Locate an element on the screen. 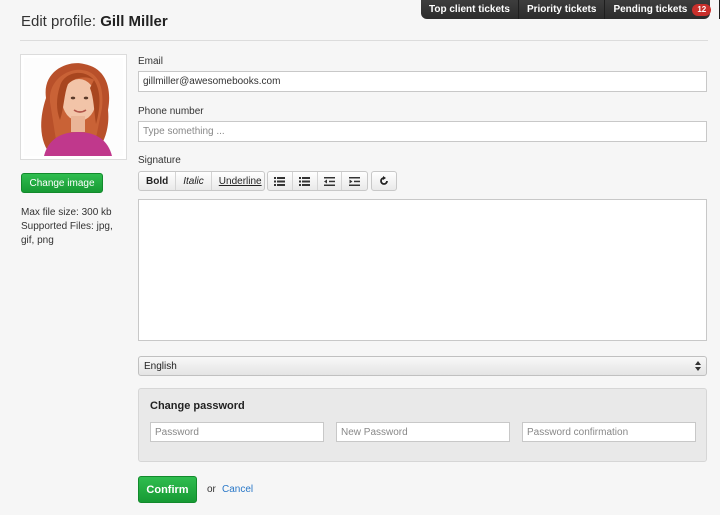 The image size is (720, 515). or-text: or is located at coordinates (211, 489).